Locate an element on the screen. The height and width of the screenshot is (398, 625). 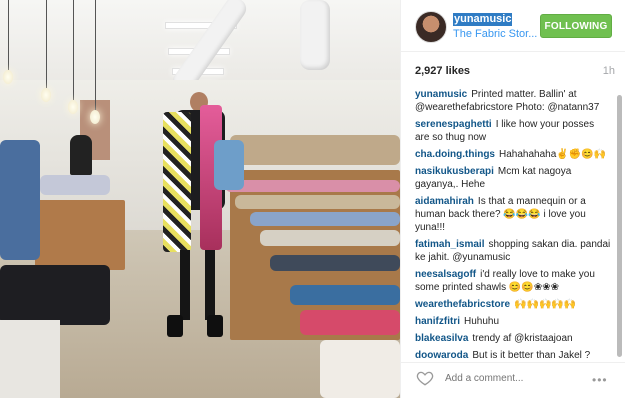
comment-item: wearethefabricstore 🙌🙌🙌🙌🙌 is located at coordinates (513, 304).